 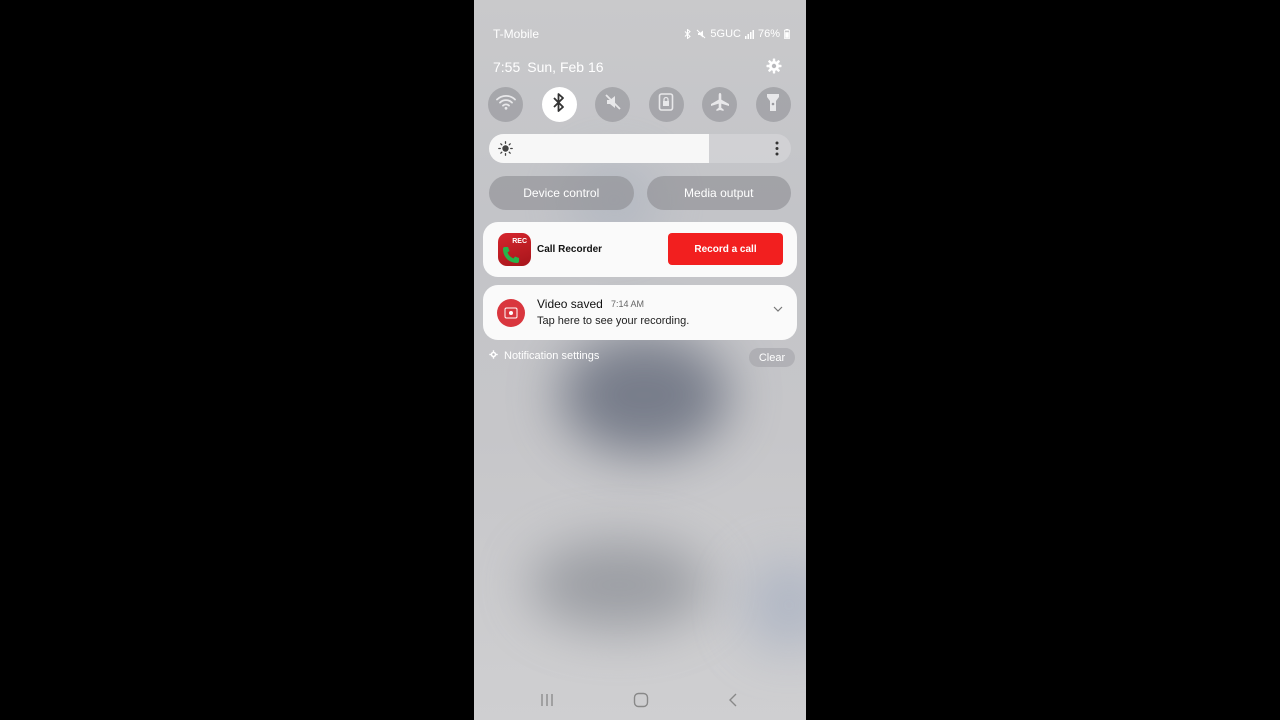 What do you see at coordinates (628, 304) in the screenshot?
I see `notification-time: 7:14 AM` at bounding box center [628, 304].